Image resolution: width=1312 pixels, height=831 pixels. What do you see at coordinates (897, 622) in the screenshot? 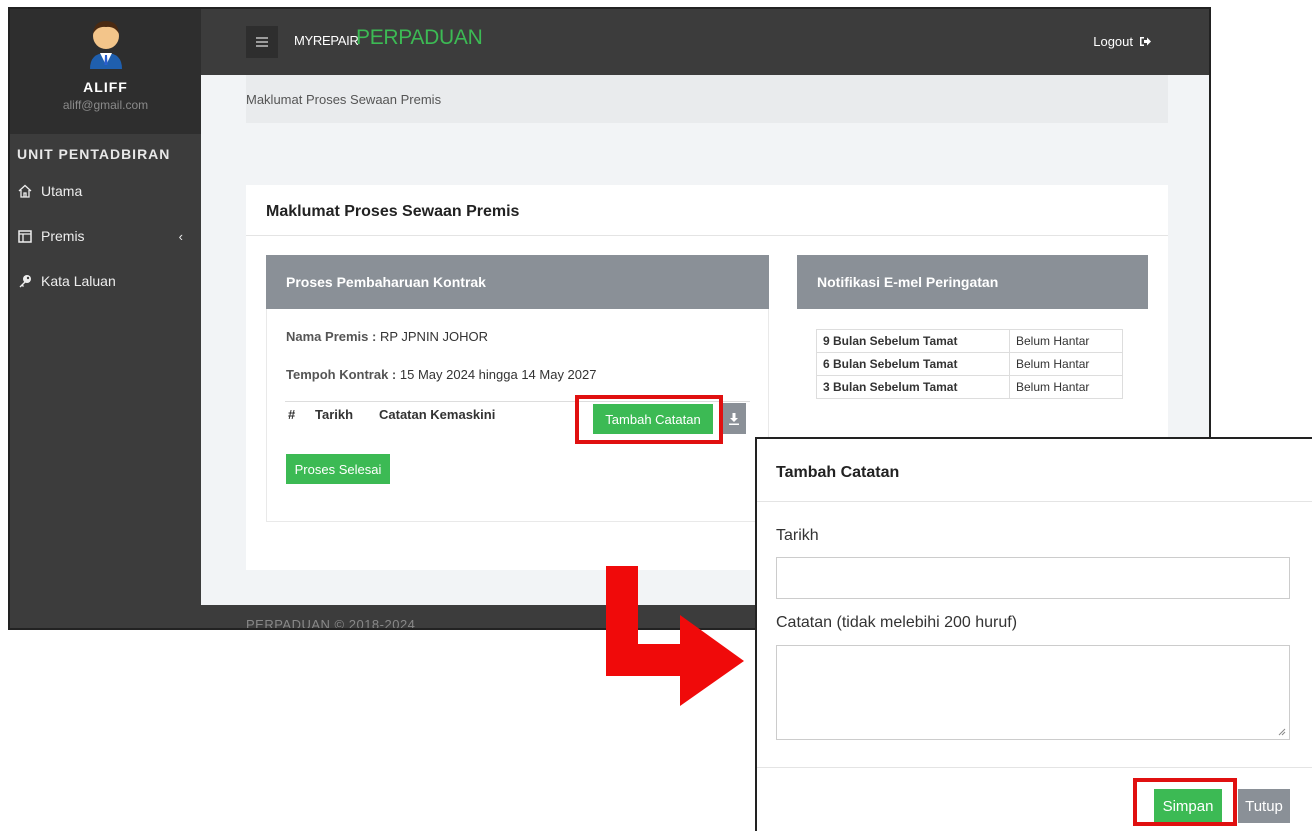
I see `note-label: Catatan (tidak melebihi 200 huruf)` at bounding box center [897, 622].